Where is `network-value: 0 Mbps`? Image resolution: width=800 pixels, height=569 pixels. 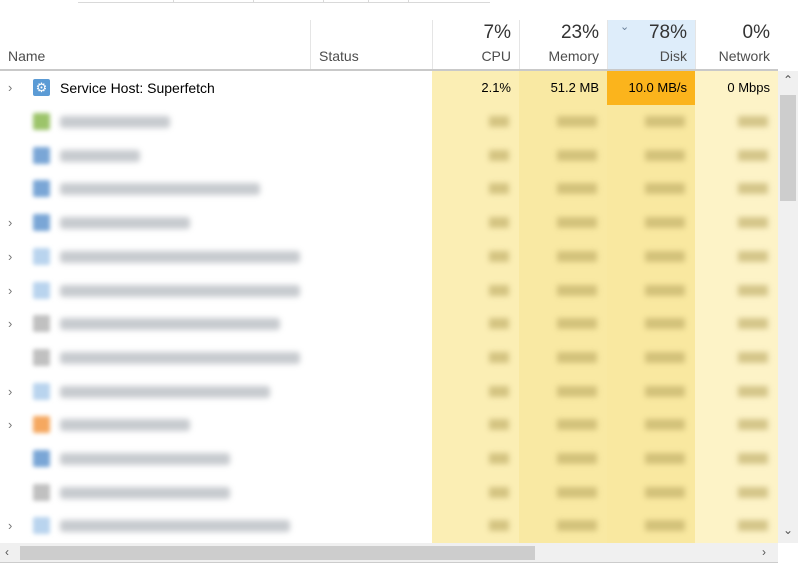 network-value: 0 Mbps is located at coordinates (736, 88).